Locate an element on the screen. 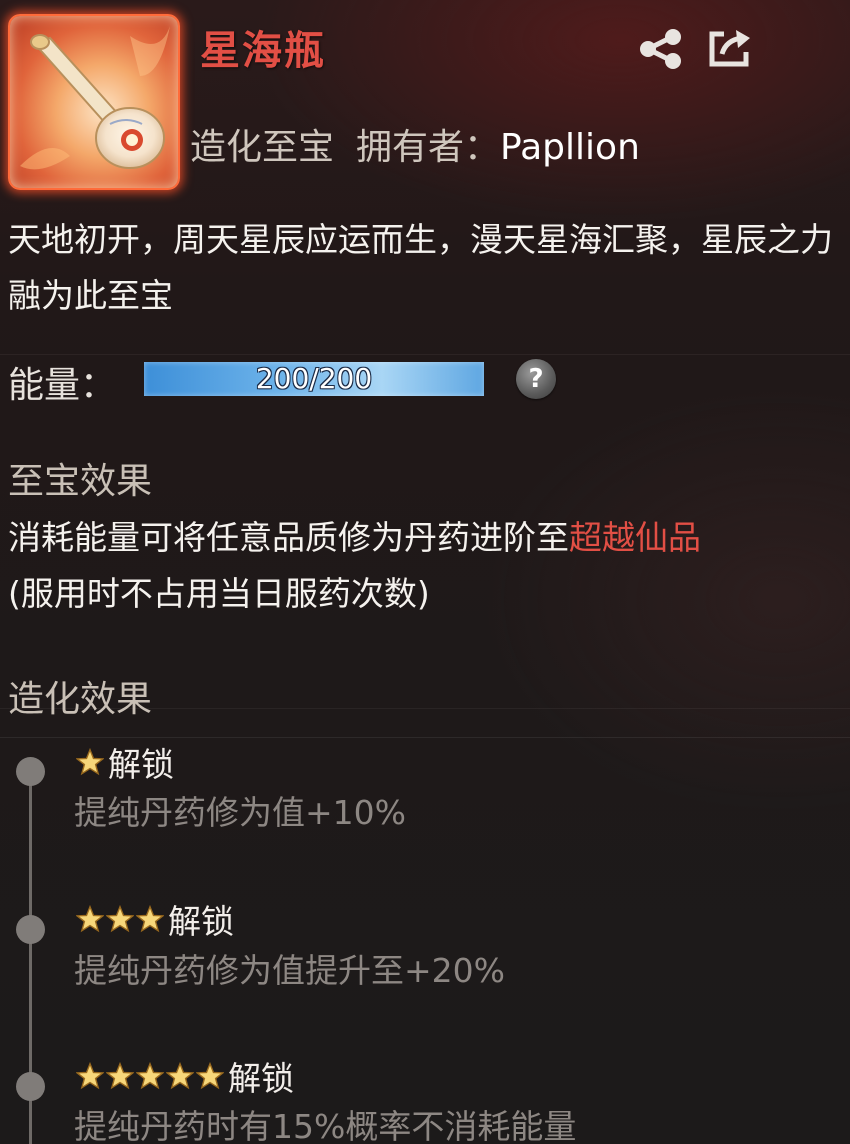 This screenshot has height=1144, width=850. owner-label: 拥有者： is located at coordinates (428, 147).